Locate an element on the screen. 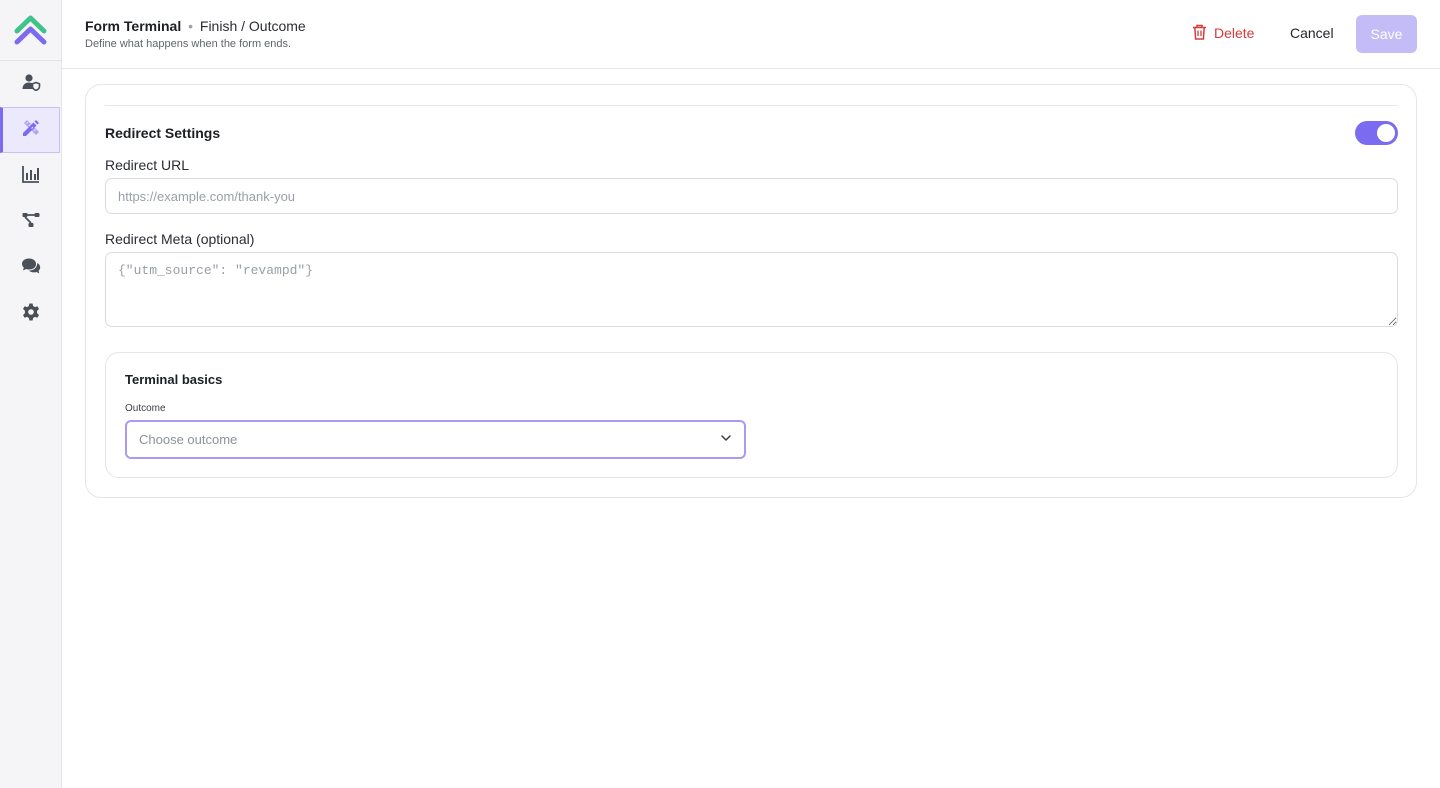 Image resolution: width=1440 pixels, height=788 pixels. app-logo is located at coordinates (30, 30).